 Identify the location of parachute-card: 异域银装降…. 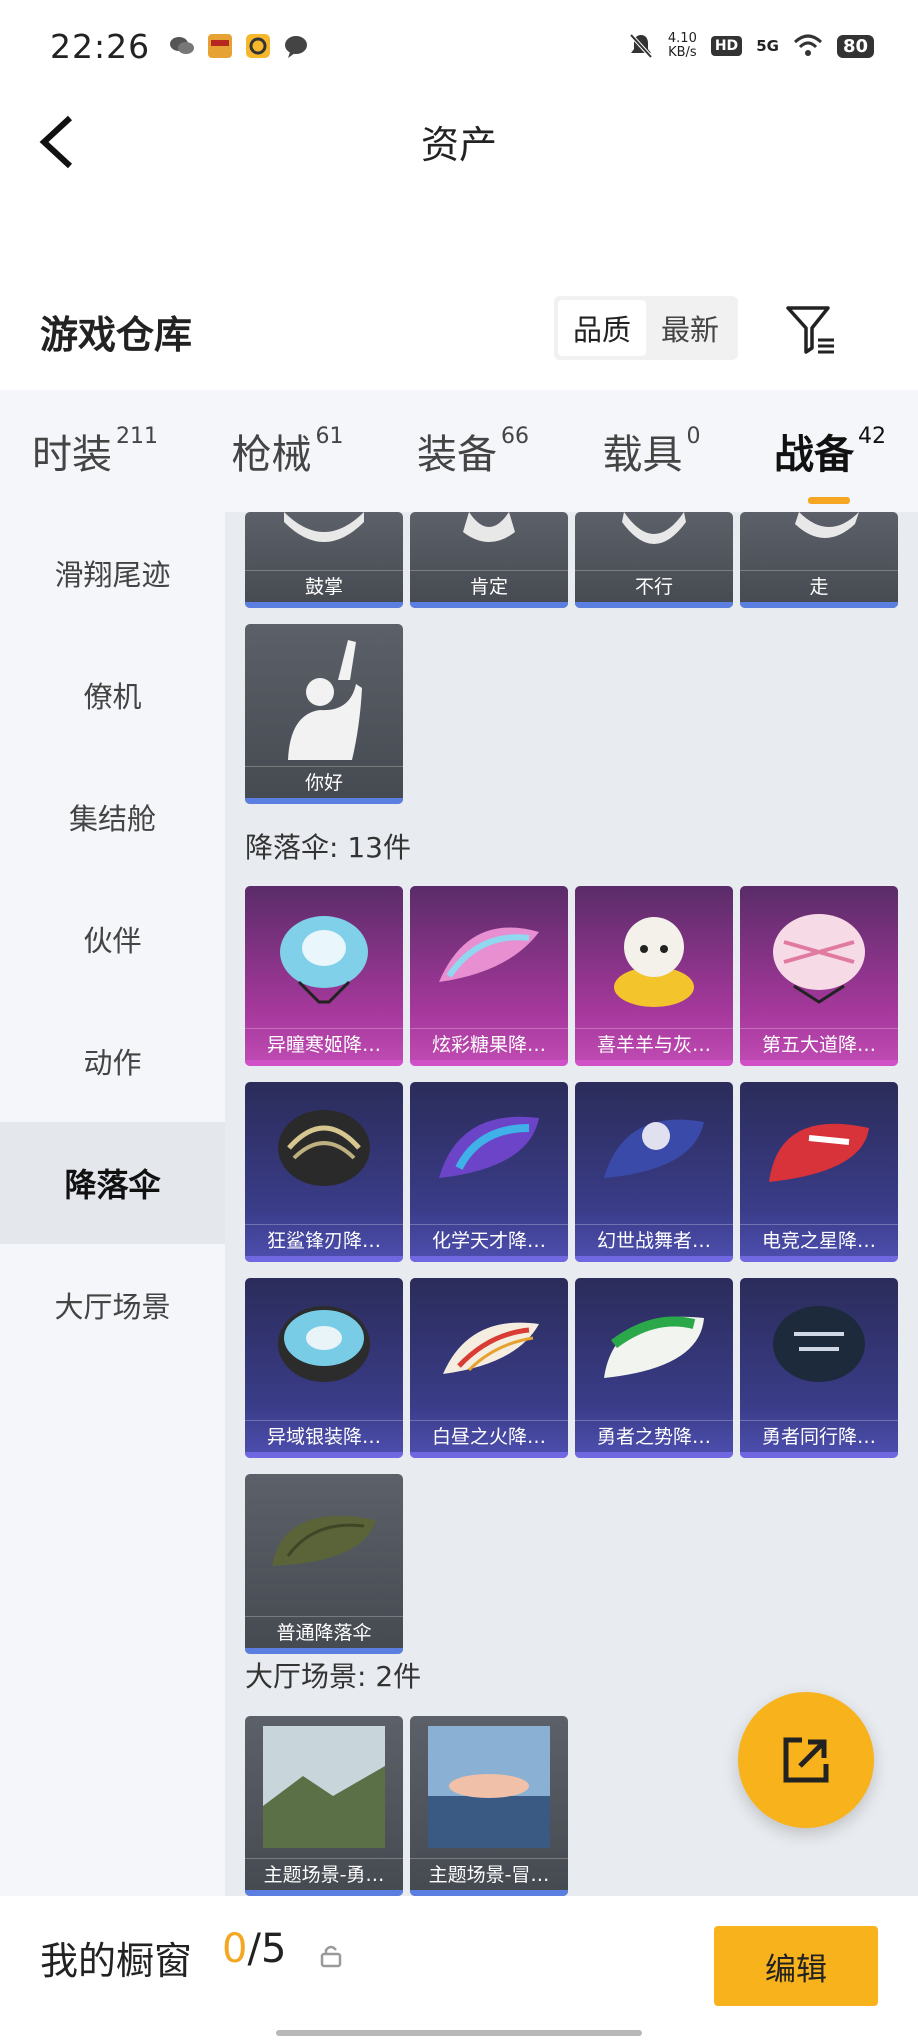
(324, 1368).